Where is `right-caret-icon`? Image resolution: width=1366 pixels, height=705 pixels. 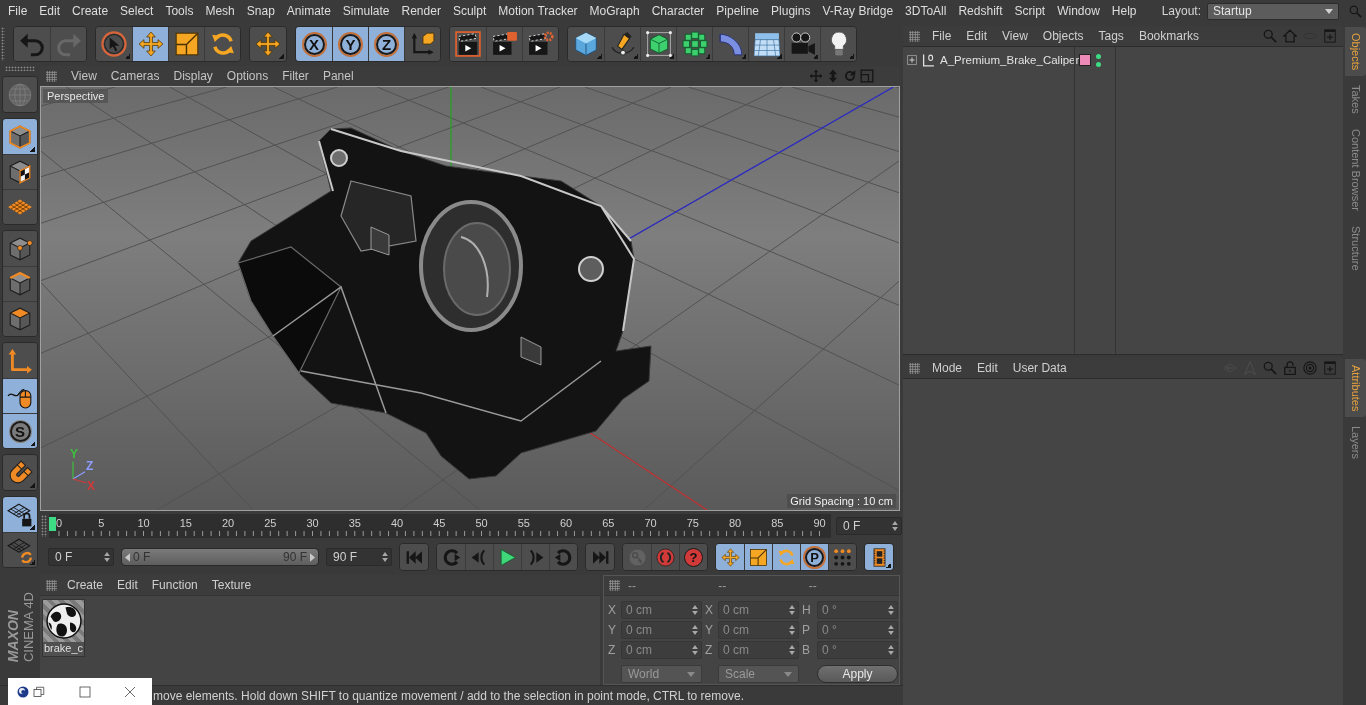 right-caret-icon is located at coordinates (312, 557).